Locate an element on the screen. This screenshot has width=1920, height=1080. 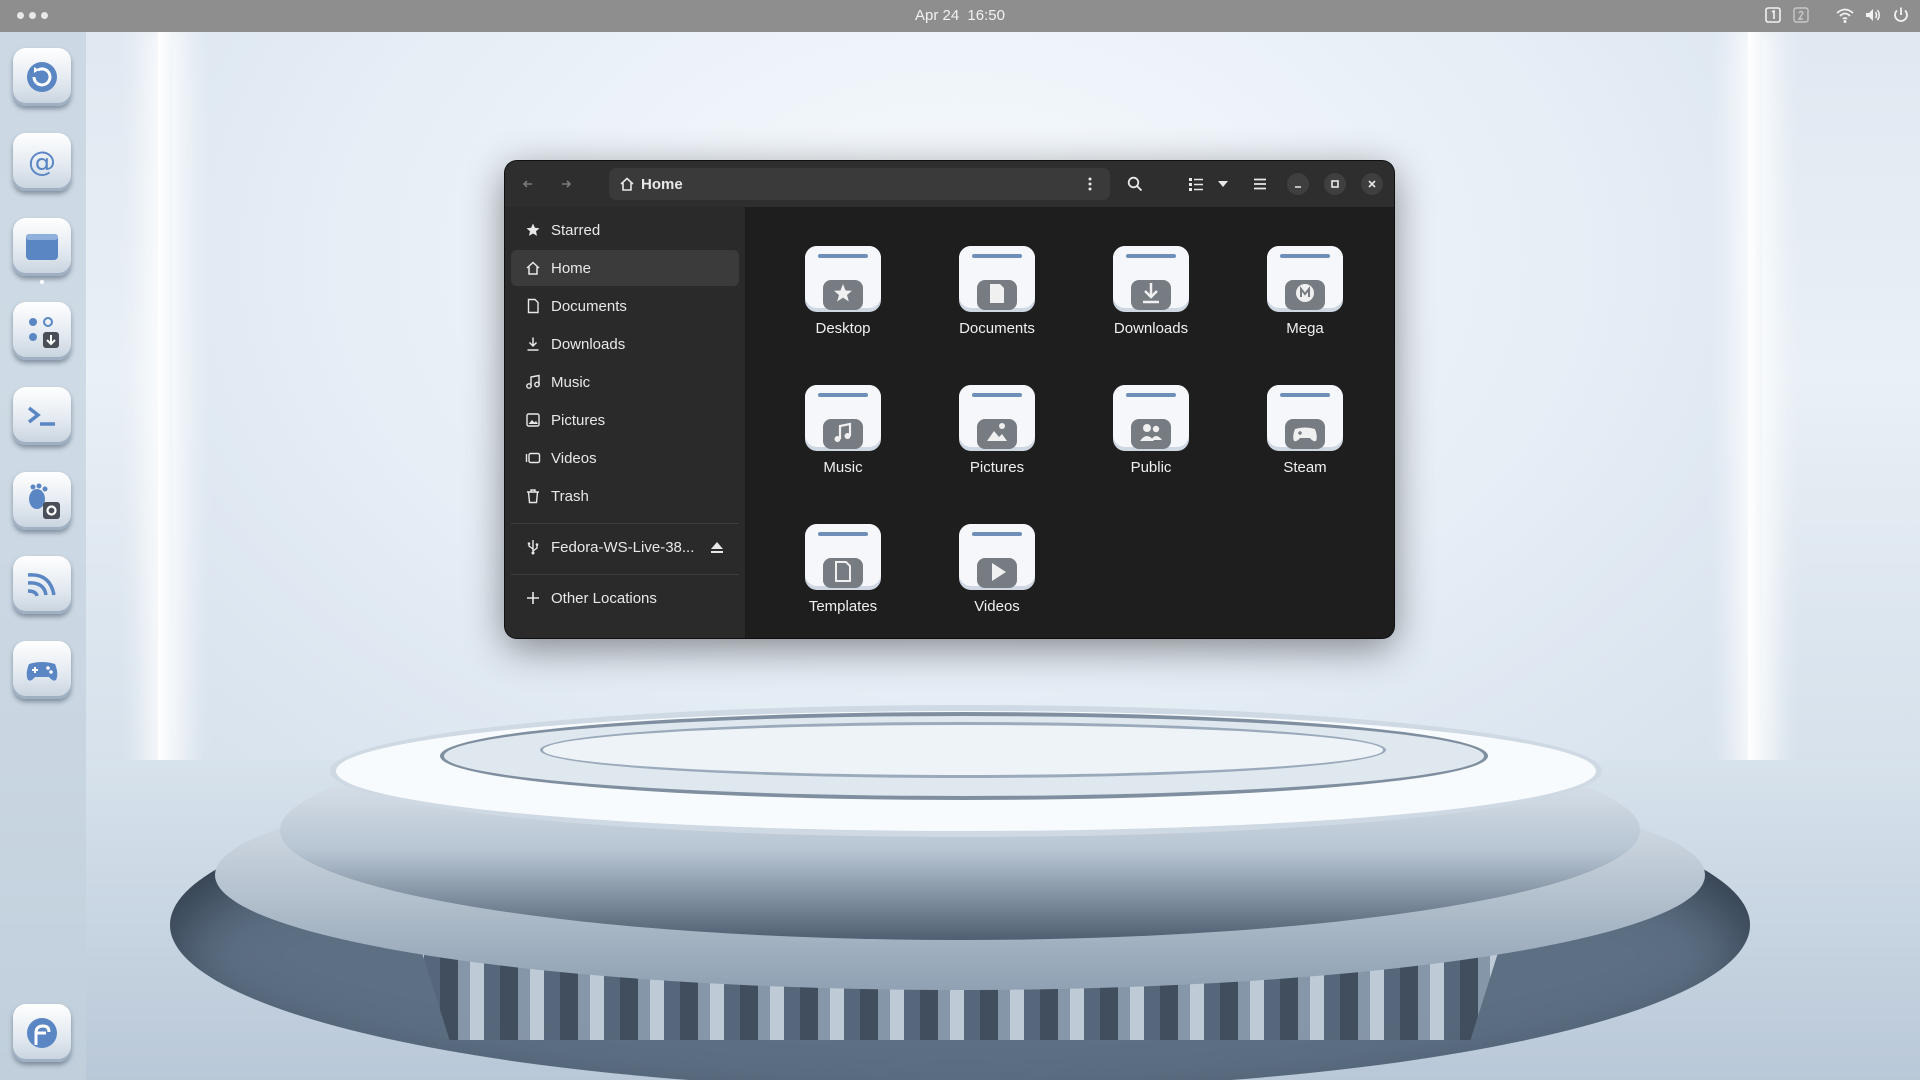
rss-app-icon is located at coordinates (42, 585).